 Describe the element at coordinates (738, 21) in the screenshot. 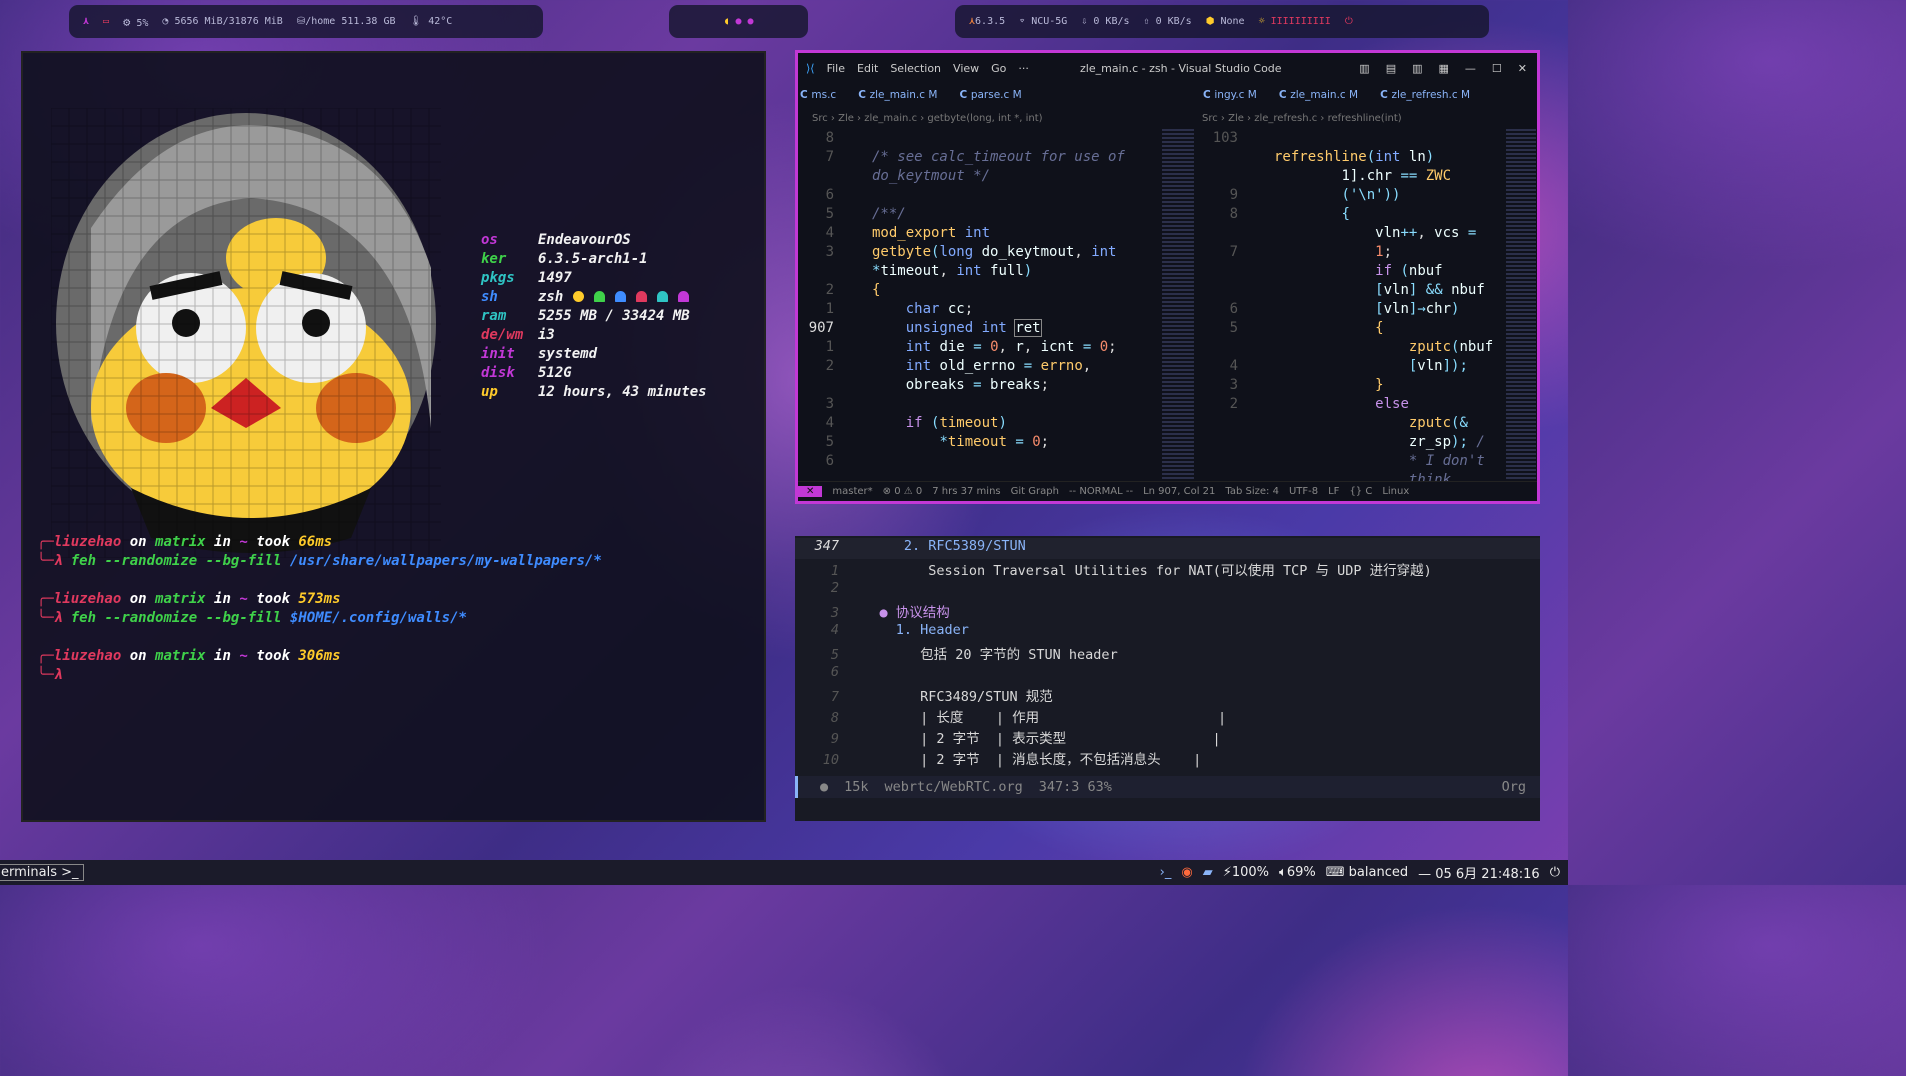

I see `ghost-icon: ●` at that location.